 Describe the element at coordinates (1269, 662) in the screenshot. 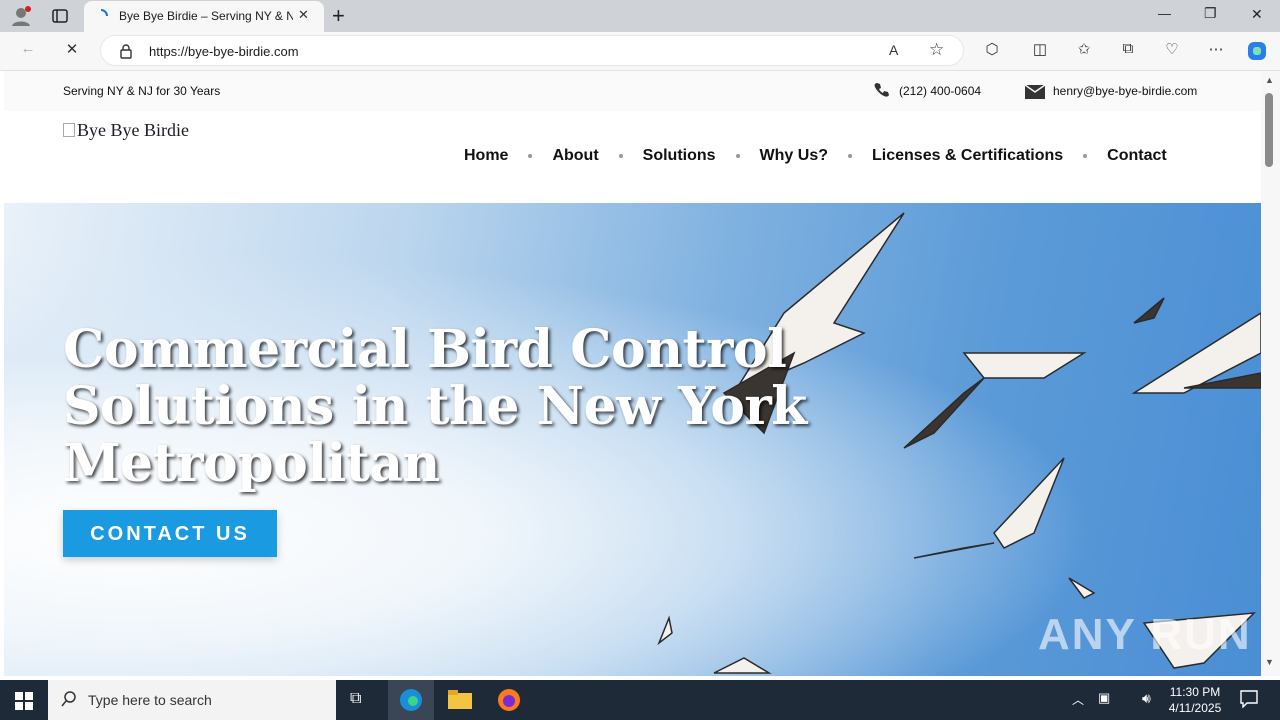

I see `scroll-down-icon: ▼` at that location.